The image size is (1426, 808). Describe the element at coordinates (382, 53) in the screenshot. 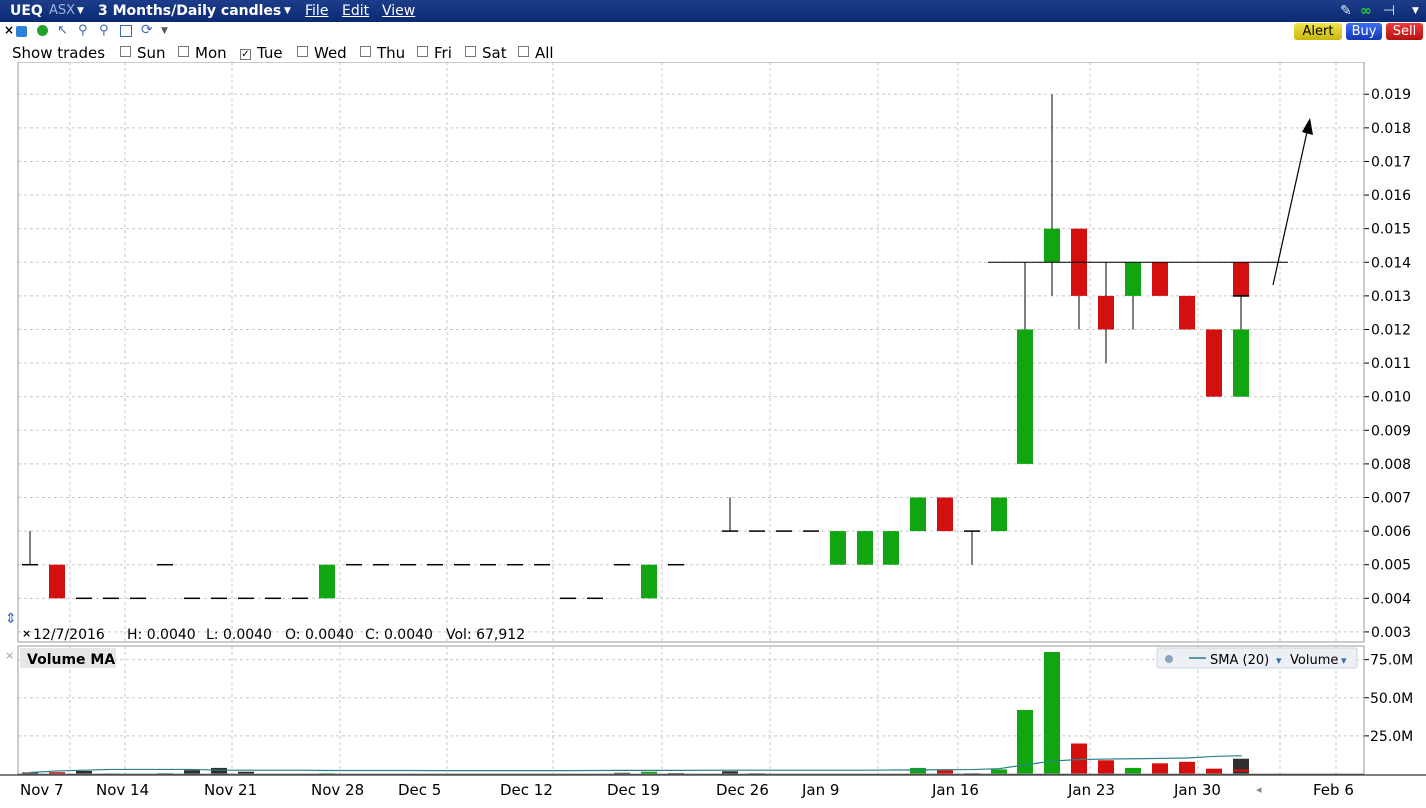

I see `day-filter-thu: Thu` at that location.